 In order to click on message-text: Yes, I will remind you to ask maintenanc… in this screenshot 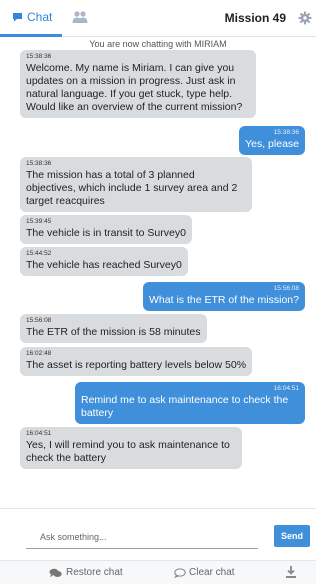, I will do `click(128, 451)`.